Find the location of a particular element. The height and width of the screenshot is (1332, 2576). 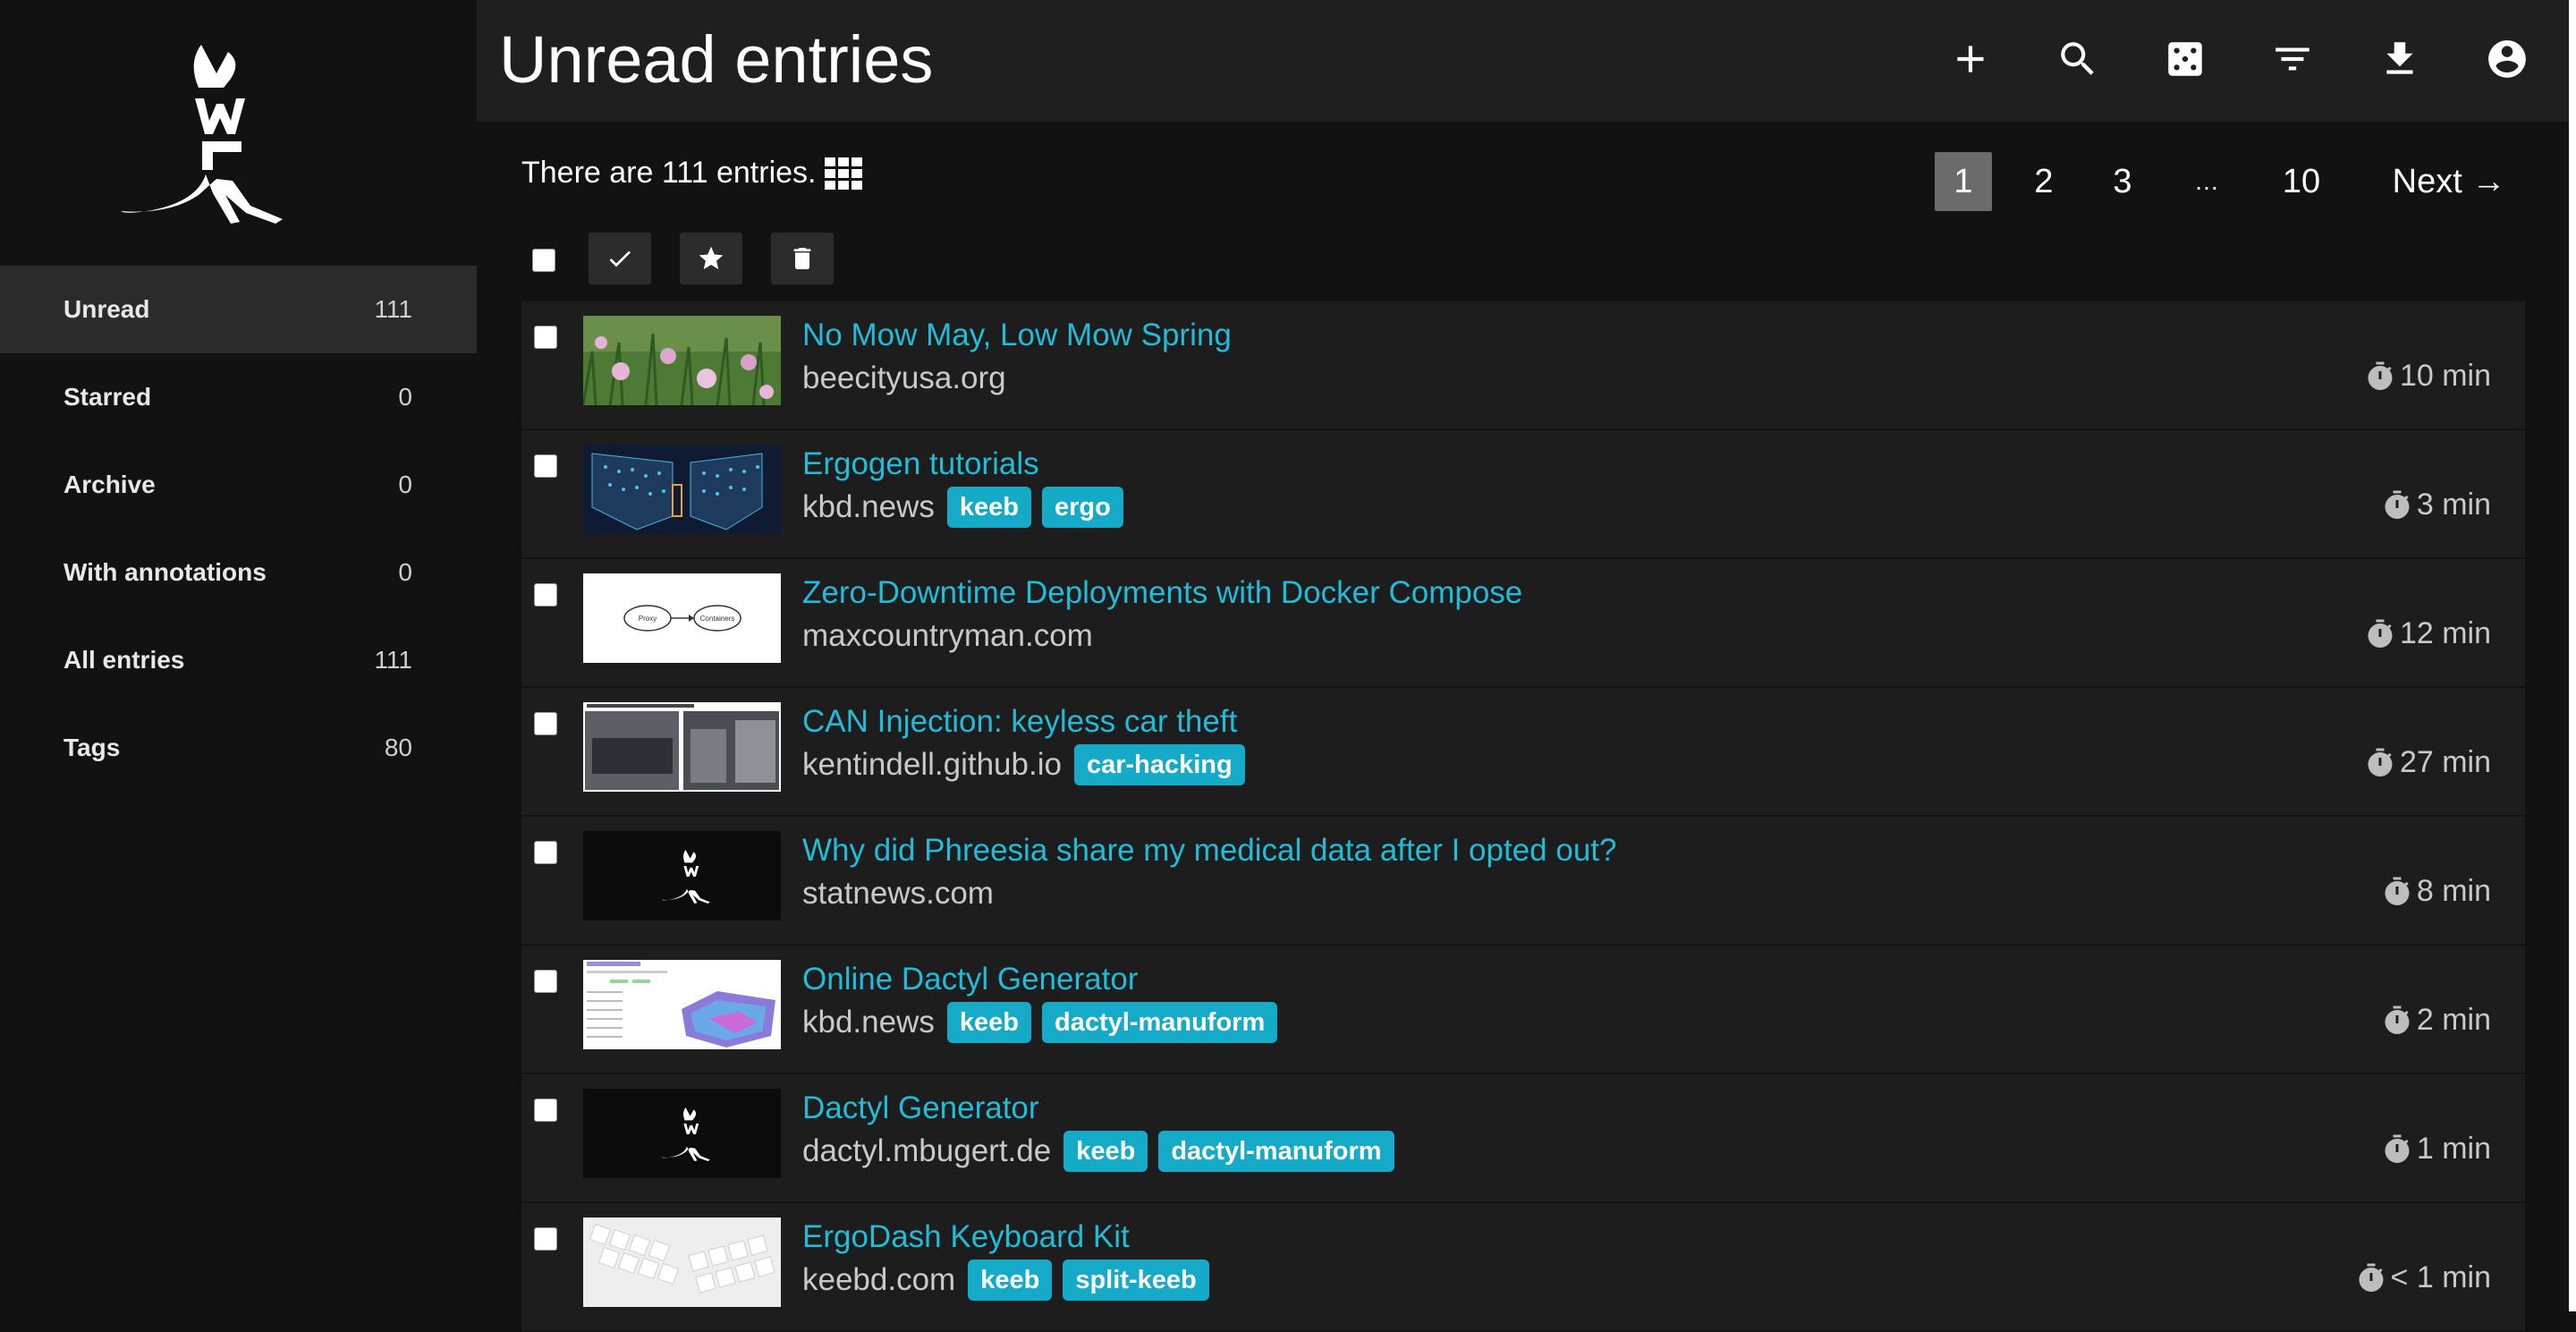

entry-meta: maxcountryman.com is located at coordinates (948, 636).